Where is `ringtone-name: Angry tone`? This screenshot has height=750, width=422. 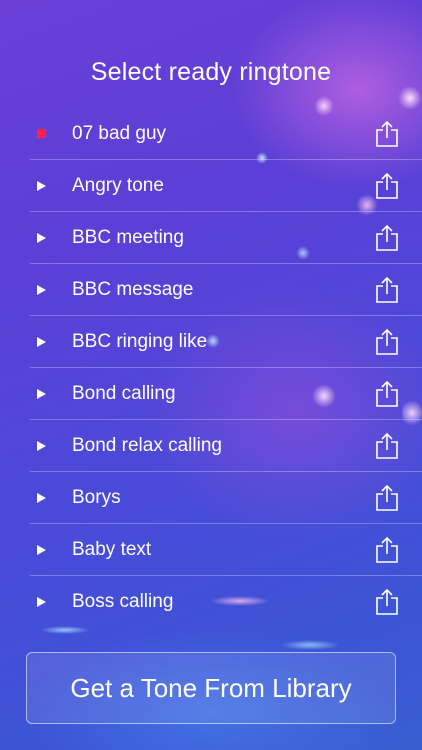
ringtone-name: Angry tone is located at coordinates (118, 185).